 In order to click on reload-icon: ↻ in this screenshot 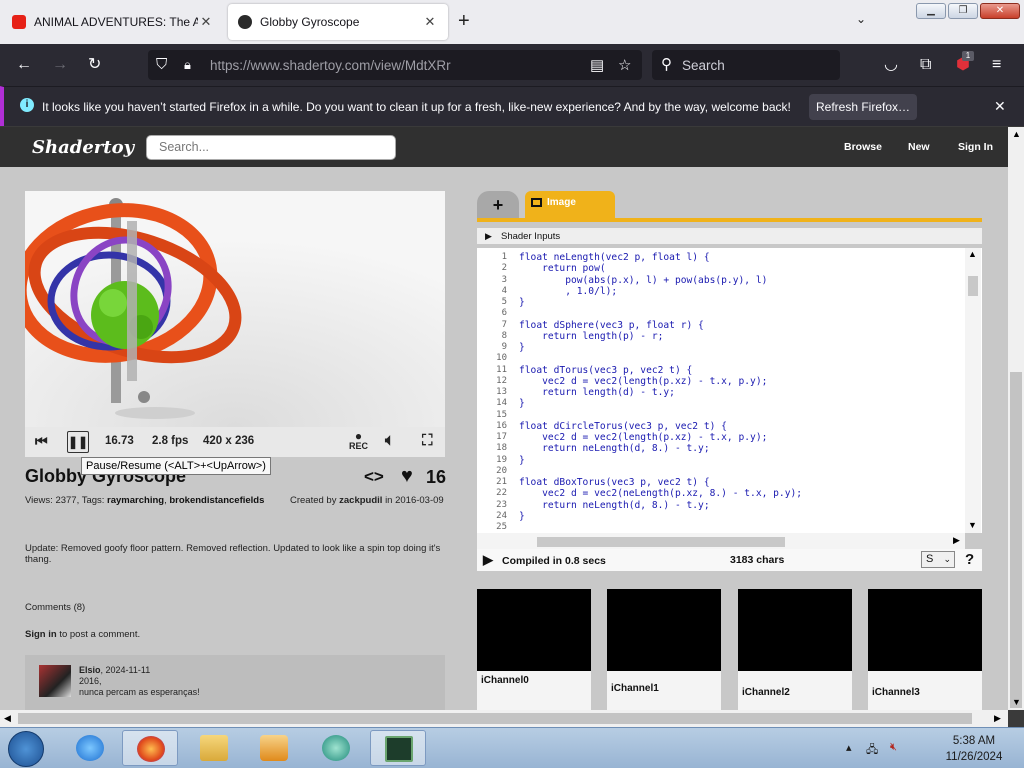, I will do `click(94, 65)`.